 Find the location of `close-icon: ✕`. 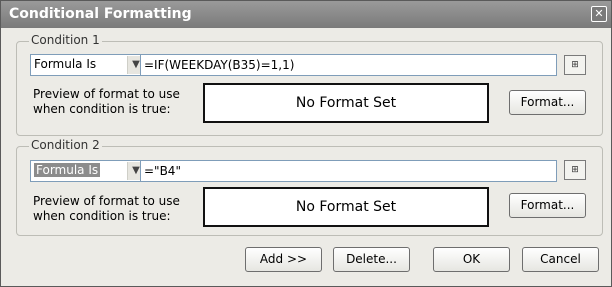

close-icon: ✕ is located at coordinates (599, 14).